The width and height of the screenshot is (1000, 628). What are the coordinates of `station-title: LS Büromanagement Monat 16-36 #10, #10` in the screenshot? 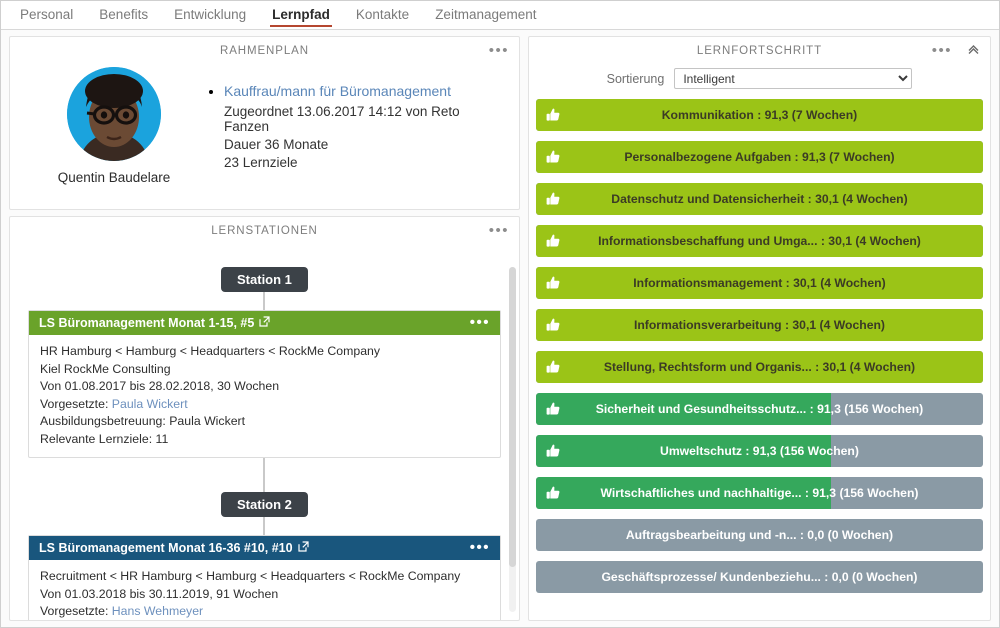 It's located at (166, 548).